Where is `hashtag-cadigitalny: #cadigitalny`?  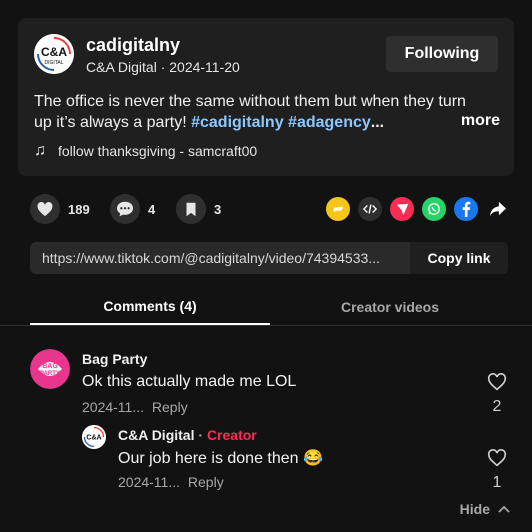 hashtag-cadigitalny: #cadigitalny is located at coordinates (237, 122).